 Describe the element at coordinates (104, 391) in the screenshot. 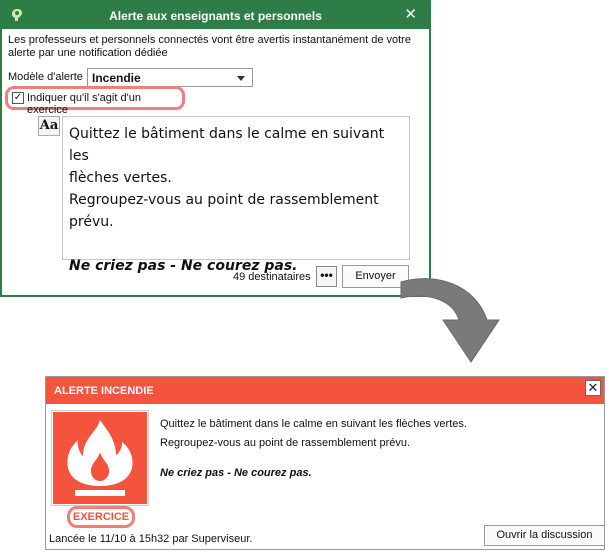

I see `notification-title: ALERTE INCENDIE` at that location.